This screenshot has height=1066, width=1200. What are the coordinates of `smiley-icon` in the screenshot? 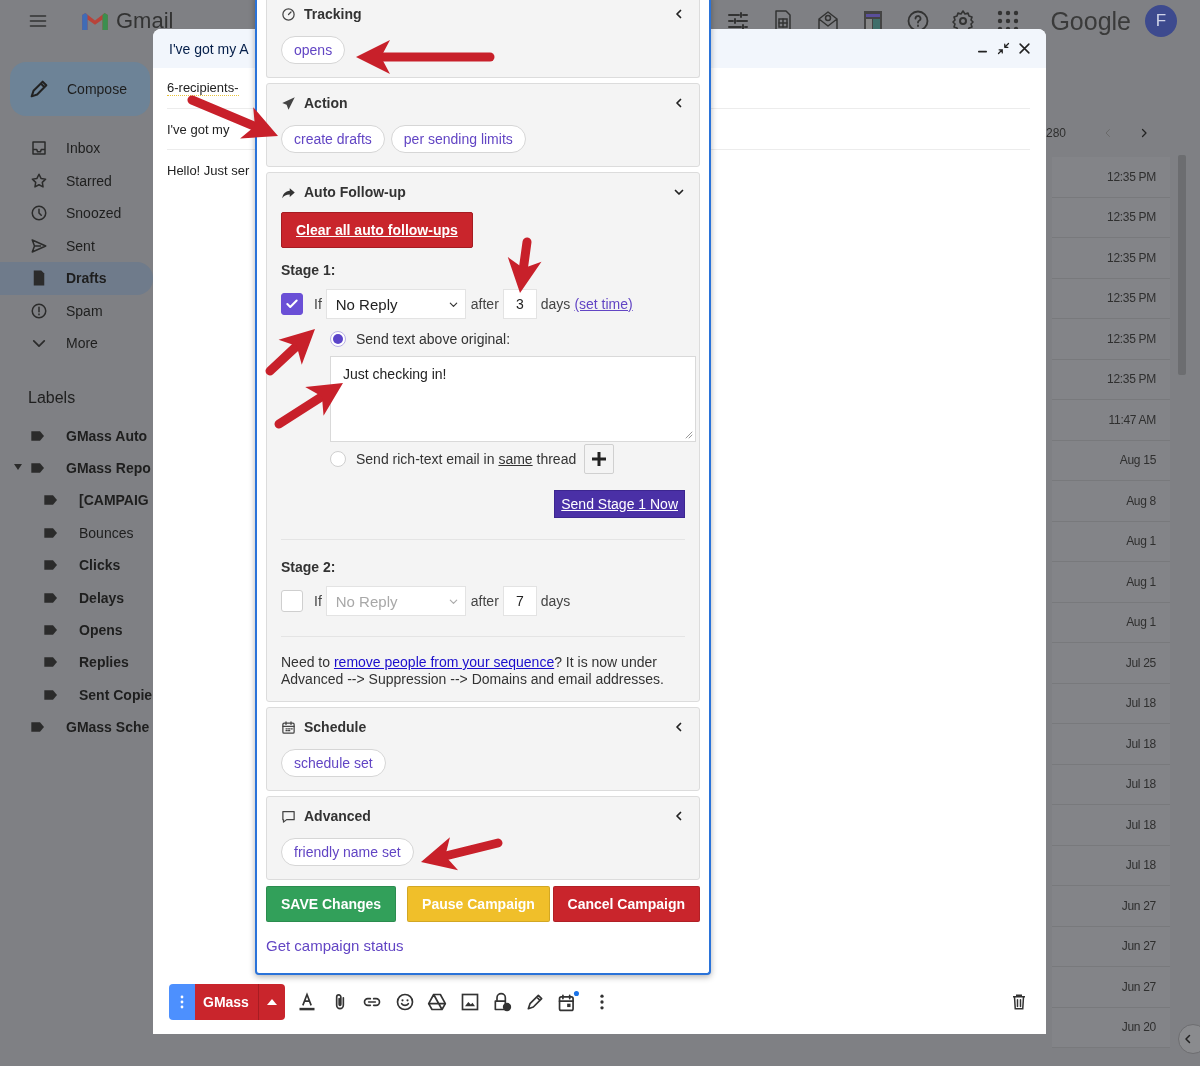 It's located at (404, 1002).